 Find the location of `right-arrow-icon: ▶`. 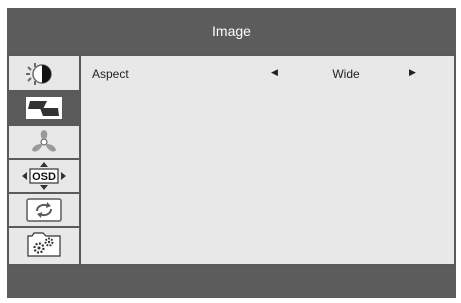

right-arrow-icon: ▶ is located at coordinates (412, 72).